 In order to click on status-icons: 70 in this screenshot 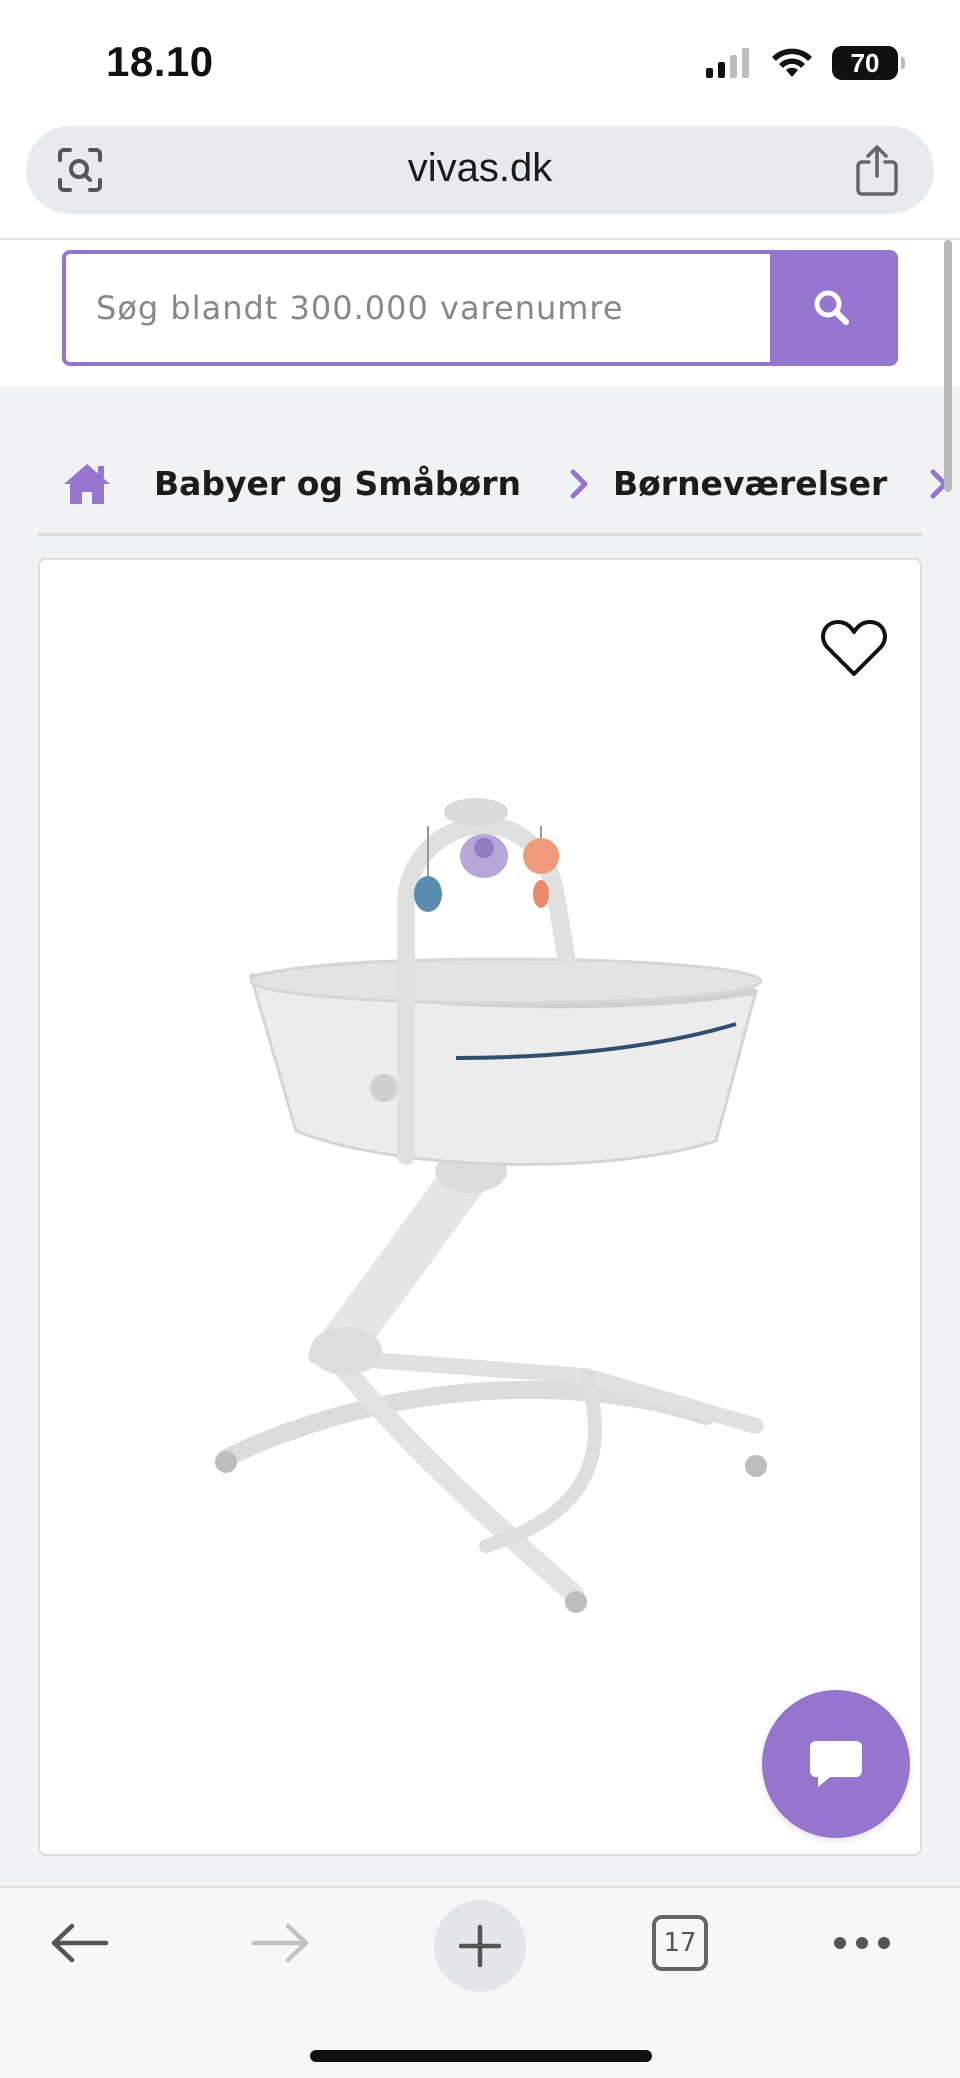, I will do `click(804, 63)`.